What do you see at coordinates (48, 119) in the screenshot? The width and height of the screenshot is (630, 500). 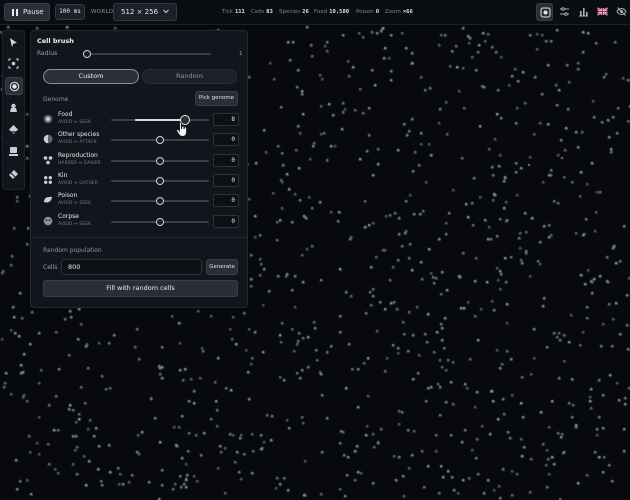 I see `food-gene-icon` at bounding box center [48, 119].